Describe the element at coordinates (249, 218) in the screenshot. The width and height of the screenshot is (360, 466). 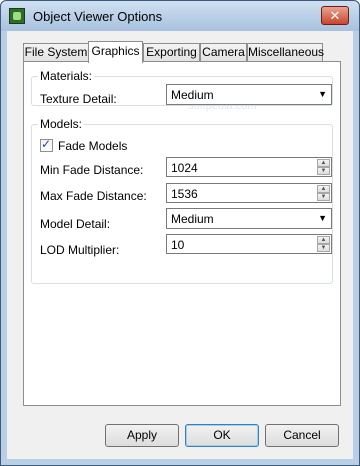
I see `model-detail-select: Medium ▼` at that location.